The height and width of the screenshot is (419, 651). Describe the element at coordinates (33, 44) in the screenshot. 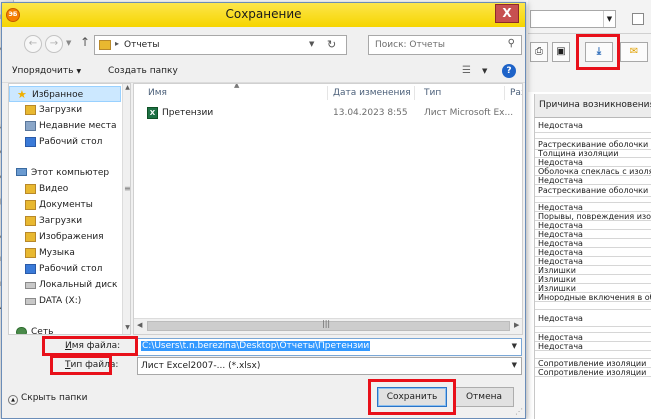

I see `back-icon: ←` at that location.